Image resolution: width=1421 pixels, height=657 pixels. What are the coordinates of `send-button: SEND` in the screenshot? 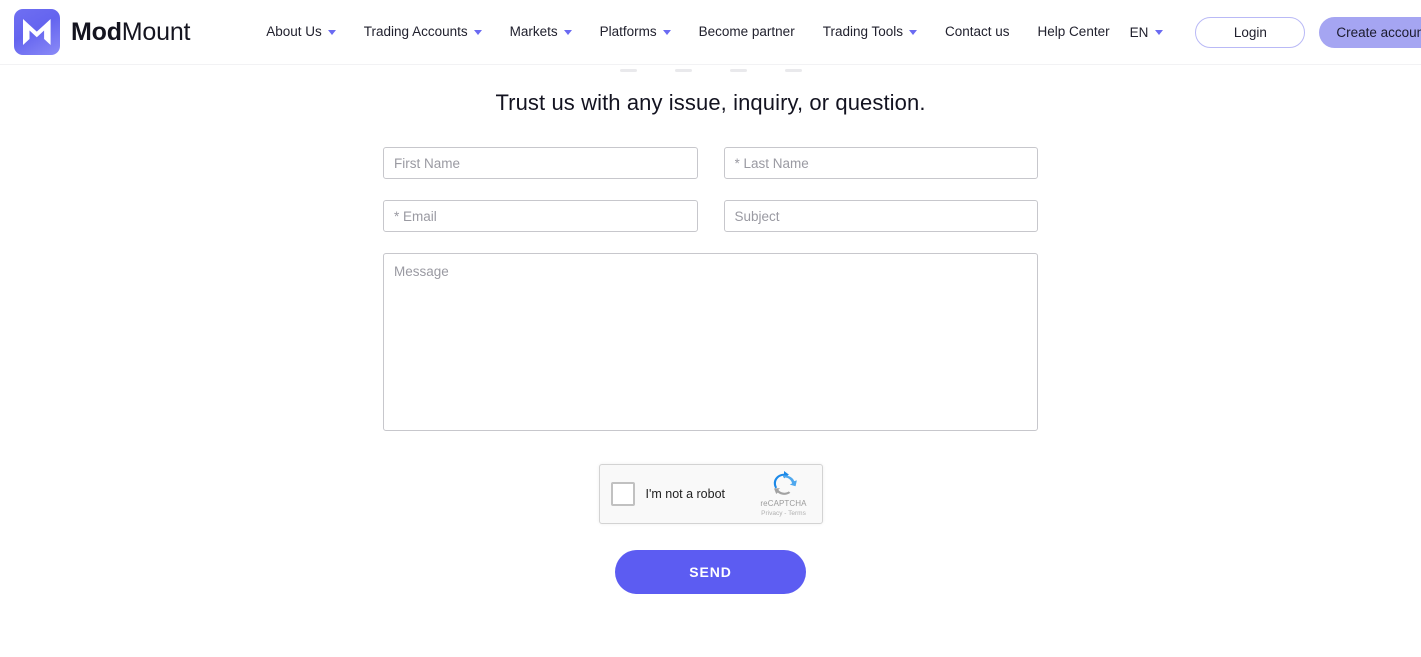 It's located at (710, 572).